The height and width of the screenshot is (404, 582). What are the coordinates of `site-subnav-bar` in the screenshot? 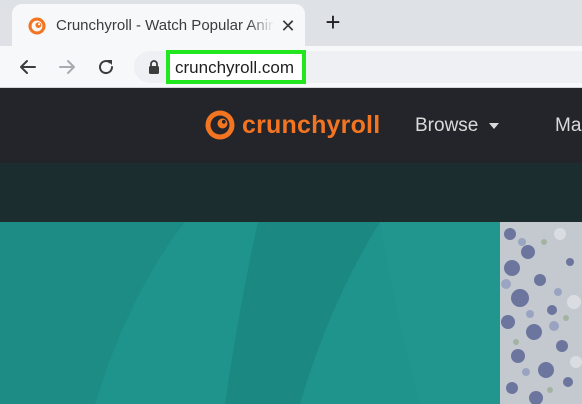 It's located at (291, 192).